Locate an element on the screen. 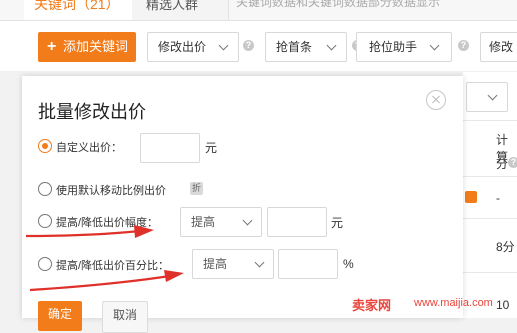 The image size is (517, 333). annotation-arrows is located at coordinates (104, 258).